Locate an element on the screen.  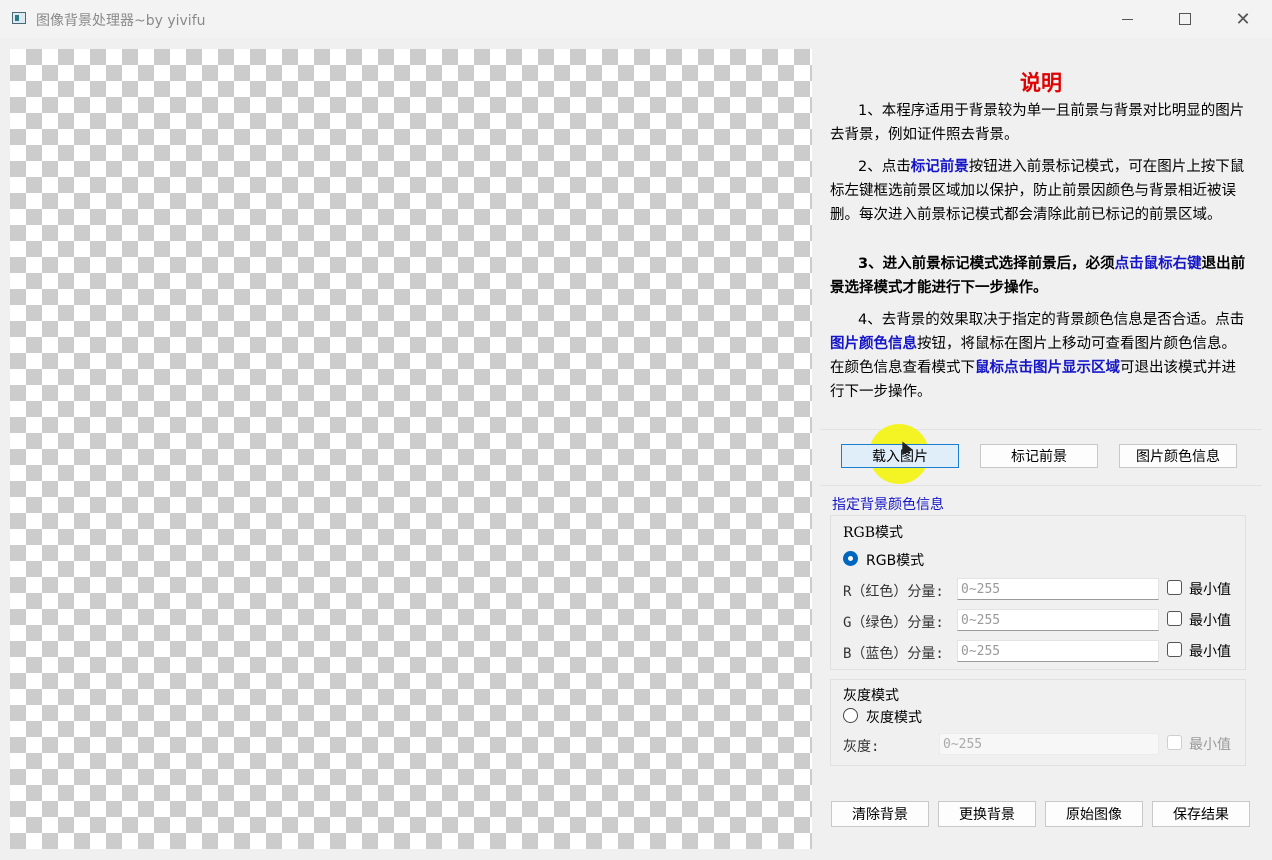
close-icon: ✕ is located at coordinates (1243, 19).